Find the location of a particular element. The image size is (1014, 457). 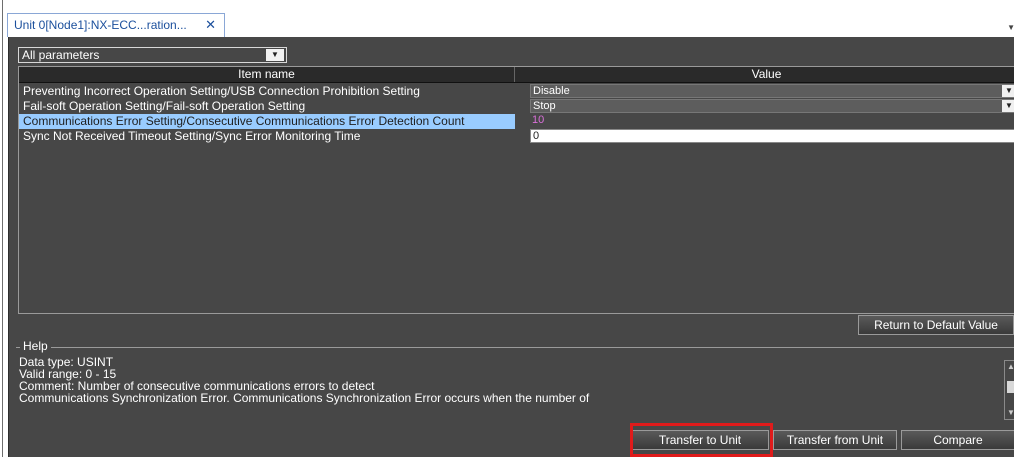

return-to-default-button: Return to Default Value is located at coordinates (936, 325).